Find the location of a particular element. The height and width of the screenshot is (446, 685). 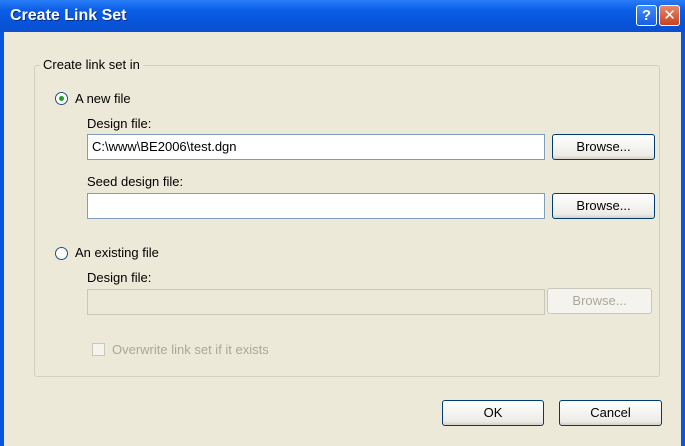

existing-design-file-label: Design file: is located at coordinates (119, 277).